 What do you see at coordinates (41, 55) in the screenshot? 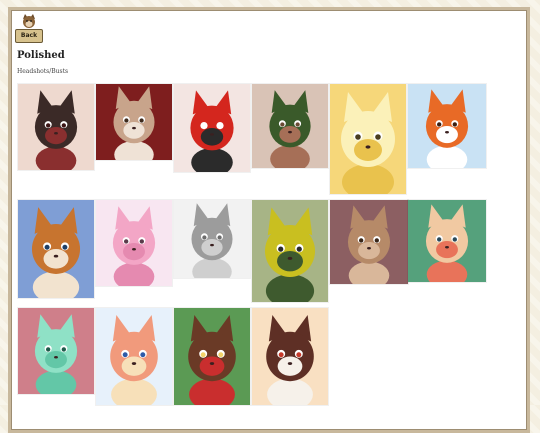
I see `page-title: Polished` at bounding box center [41, 55].